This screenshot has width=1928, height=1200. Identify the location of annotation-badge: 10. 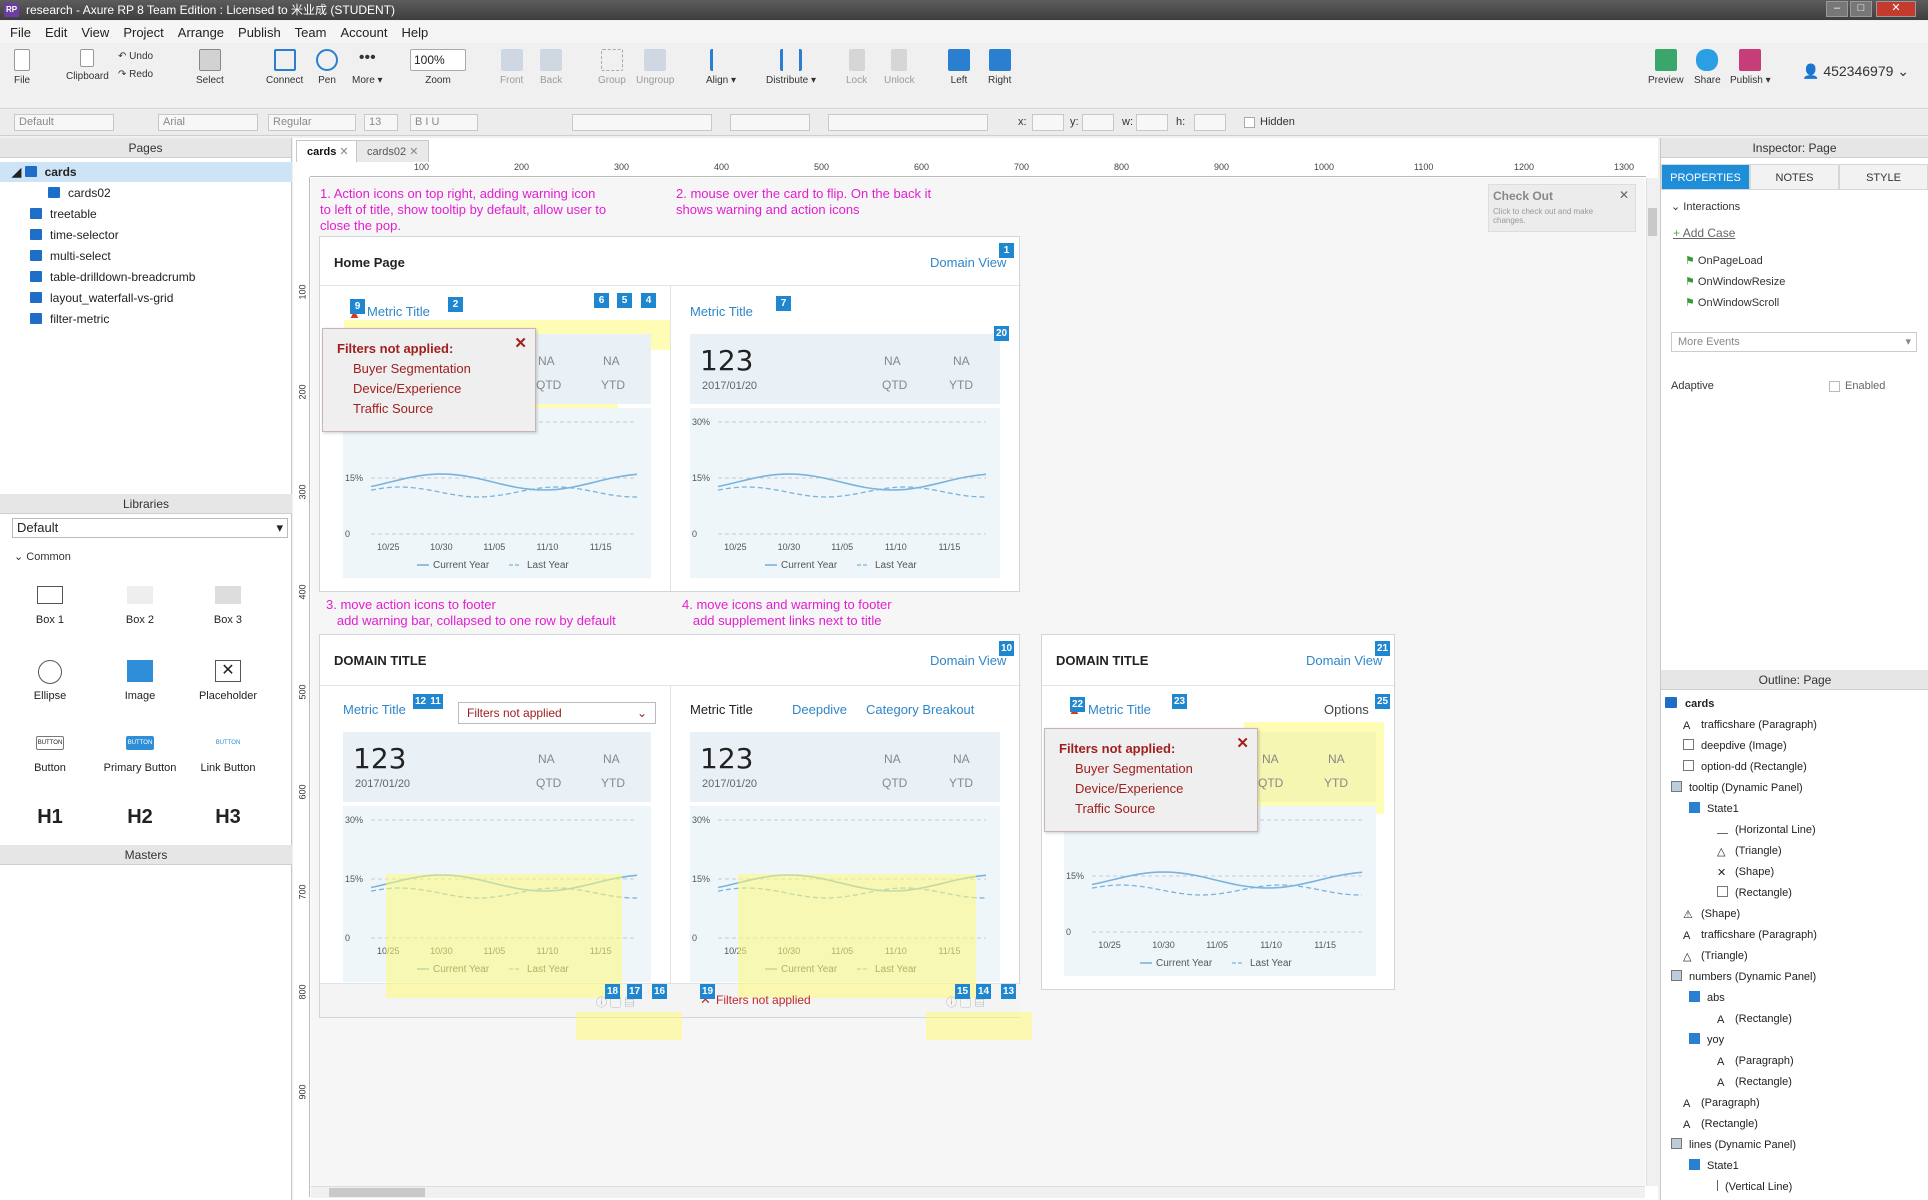
(1006, 648).